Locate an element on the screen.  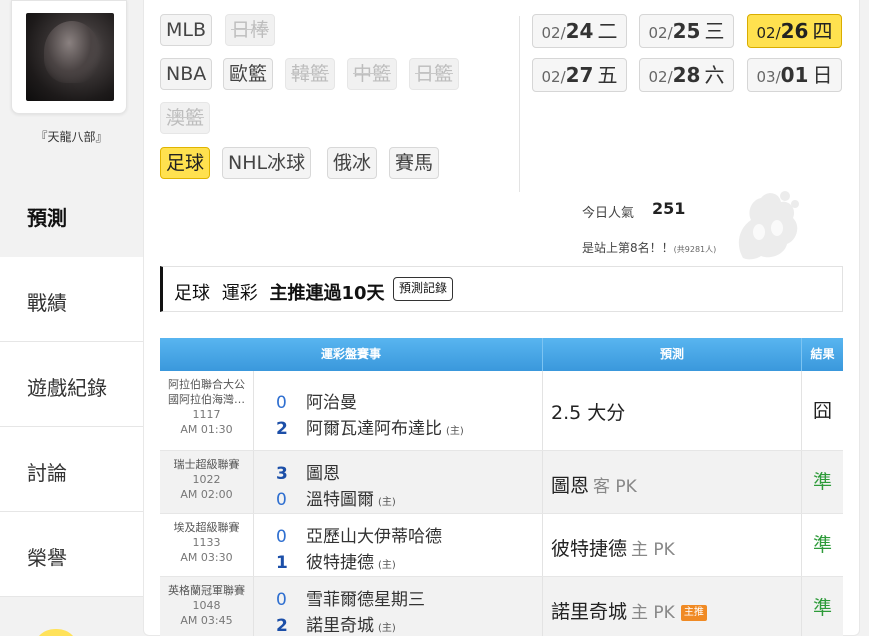
sport-tab-npb: 日棒 is located at coordinates (250, 30).